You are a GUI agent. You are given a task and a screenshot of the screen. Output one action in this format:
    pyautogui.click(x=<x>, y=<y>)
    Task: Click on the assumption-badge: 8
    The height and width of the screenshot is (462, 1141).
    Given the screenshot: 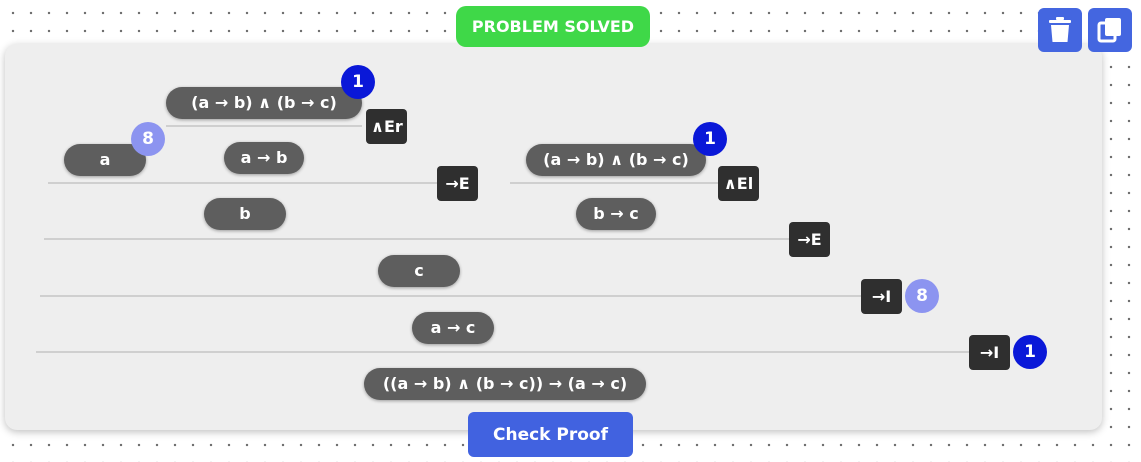 What is the action you would take?
    pyautogui.click(x=148, y=139)
    